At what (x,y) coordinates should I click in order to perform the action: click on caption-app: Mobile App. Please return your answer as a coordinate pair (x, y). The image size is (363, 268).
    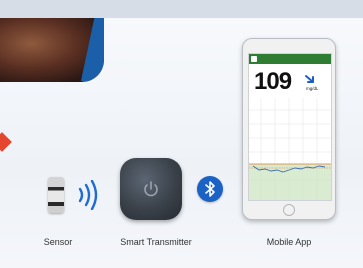
    Looking at the image, I should click on (289, 242).